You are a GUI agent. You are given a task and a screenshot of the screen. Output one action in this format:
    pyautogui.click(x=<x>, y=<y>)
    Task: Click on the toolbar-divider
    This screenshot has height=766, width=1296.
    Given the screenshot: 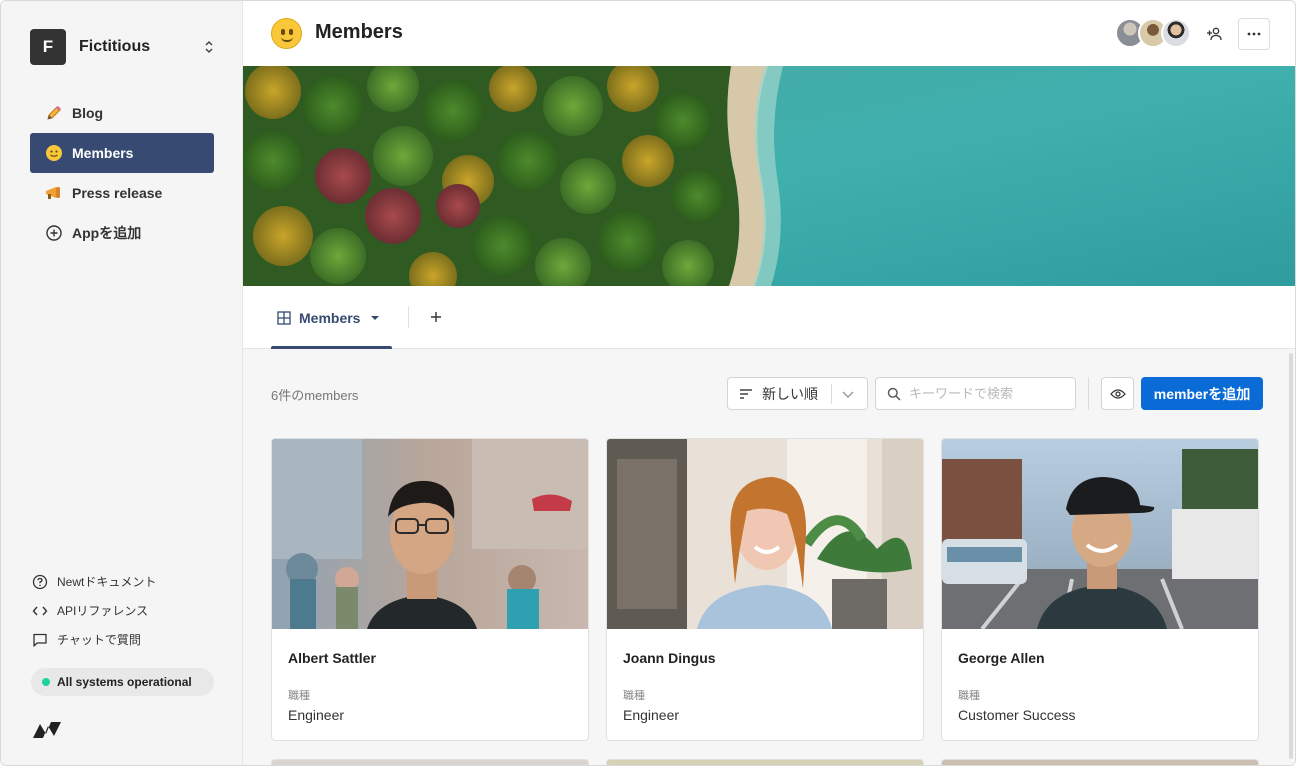 What is the action you would take?
    pyautogui.click(x=1088, y=393)
    